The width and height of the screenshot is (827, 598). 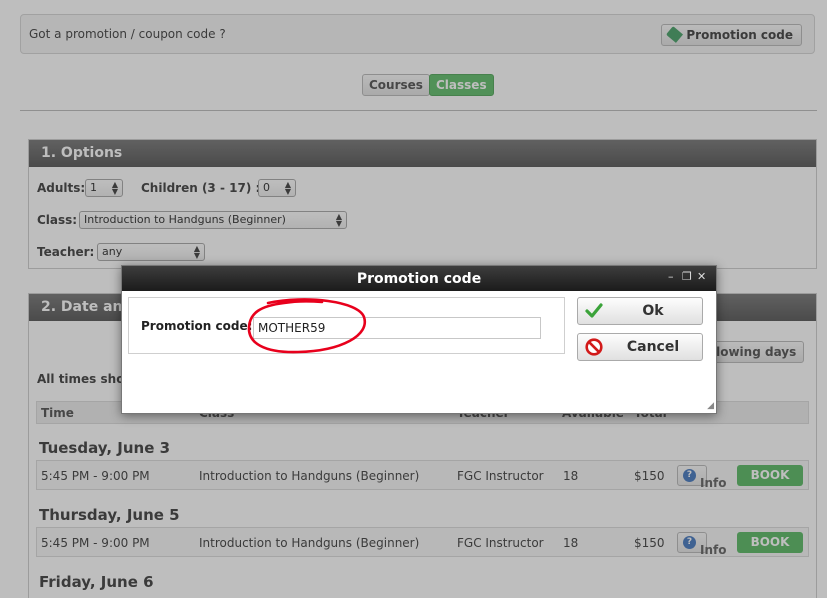 What do you see at coordinates (197, 326) in the screenshot?
I see `promotion-code-label: Promotion code:` at bounding box center [197, 326].